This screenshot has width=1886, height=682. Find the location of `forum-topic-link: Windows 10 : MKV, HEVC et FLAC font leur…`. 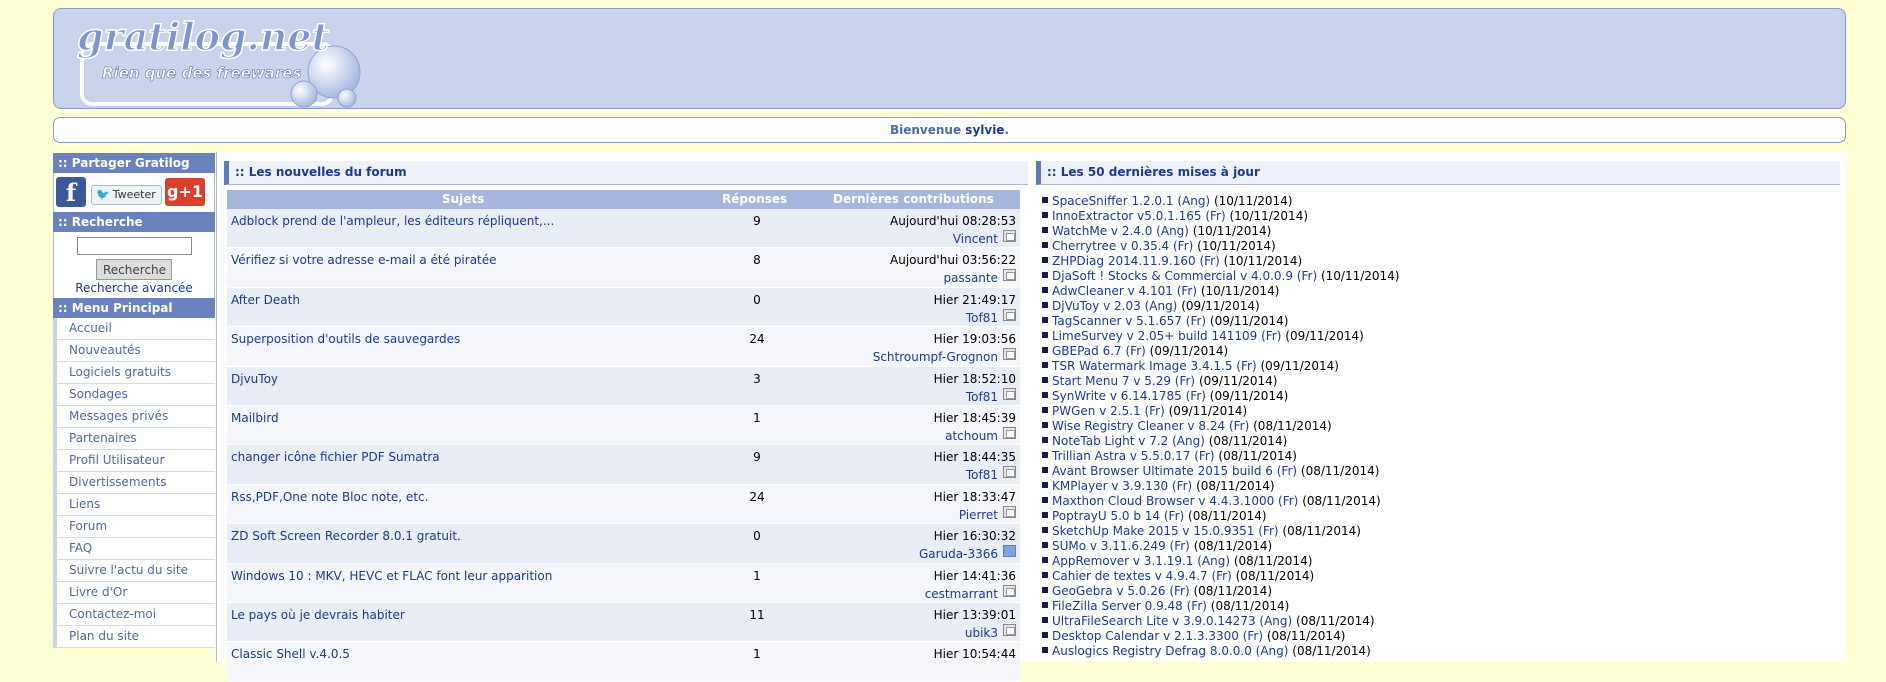

forum-topic-link: Windows 10 : MKV, HEVC et FLAC font leur… is located at coordinates (391, 576).